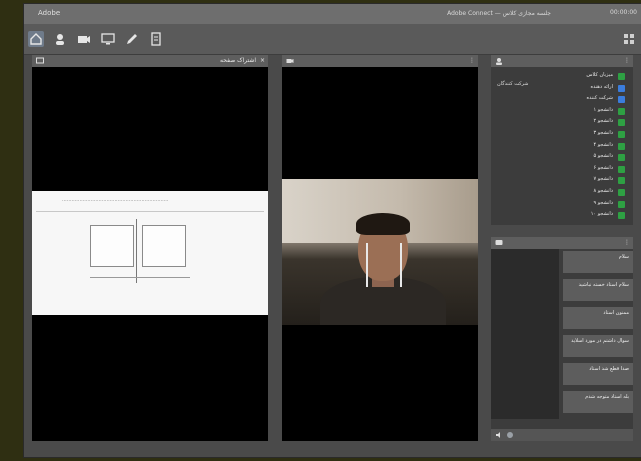  I want to click on attendee-item: دانشجو ۹, so click(562, 204).